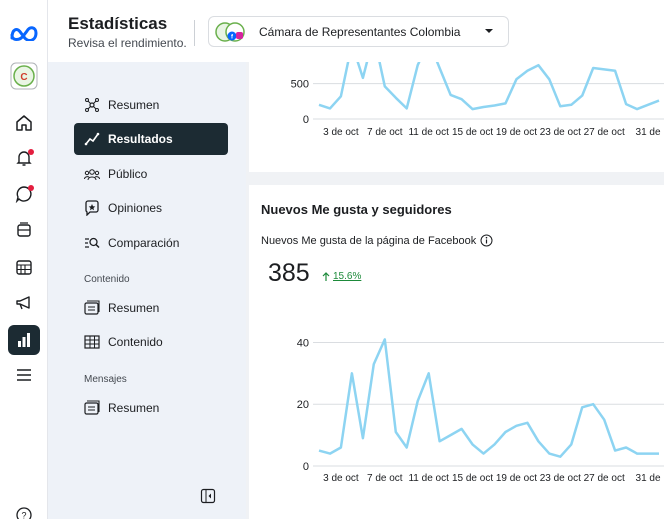  Describe the element at coordinates (24, 267) in the screenshot. I see `planner-icon` at that location.